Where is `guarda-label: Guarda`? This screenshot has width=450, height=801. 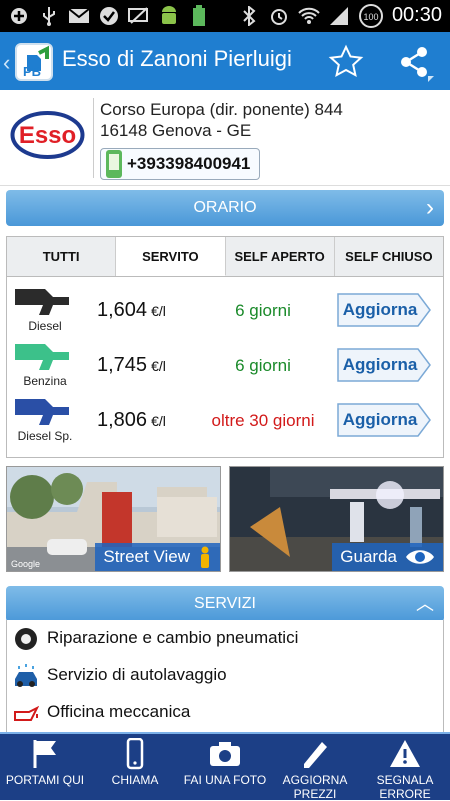
guarda-label: Guarda is located at coordinates (368, 556).